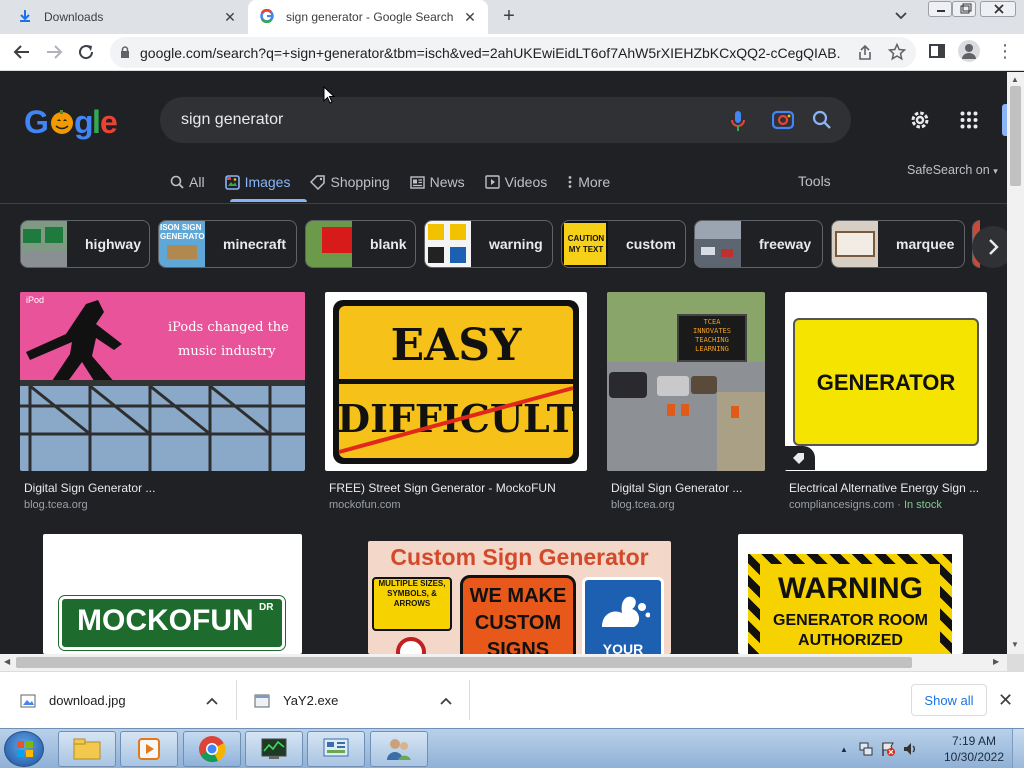 Image resolution: width=1024 pixels, height=768 pixels. What do you see at coordinates (232, 120) in the screenshot?
I see `search-input: sign generator` at bounding box center [232, 120].